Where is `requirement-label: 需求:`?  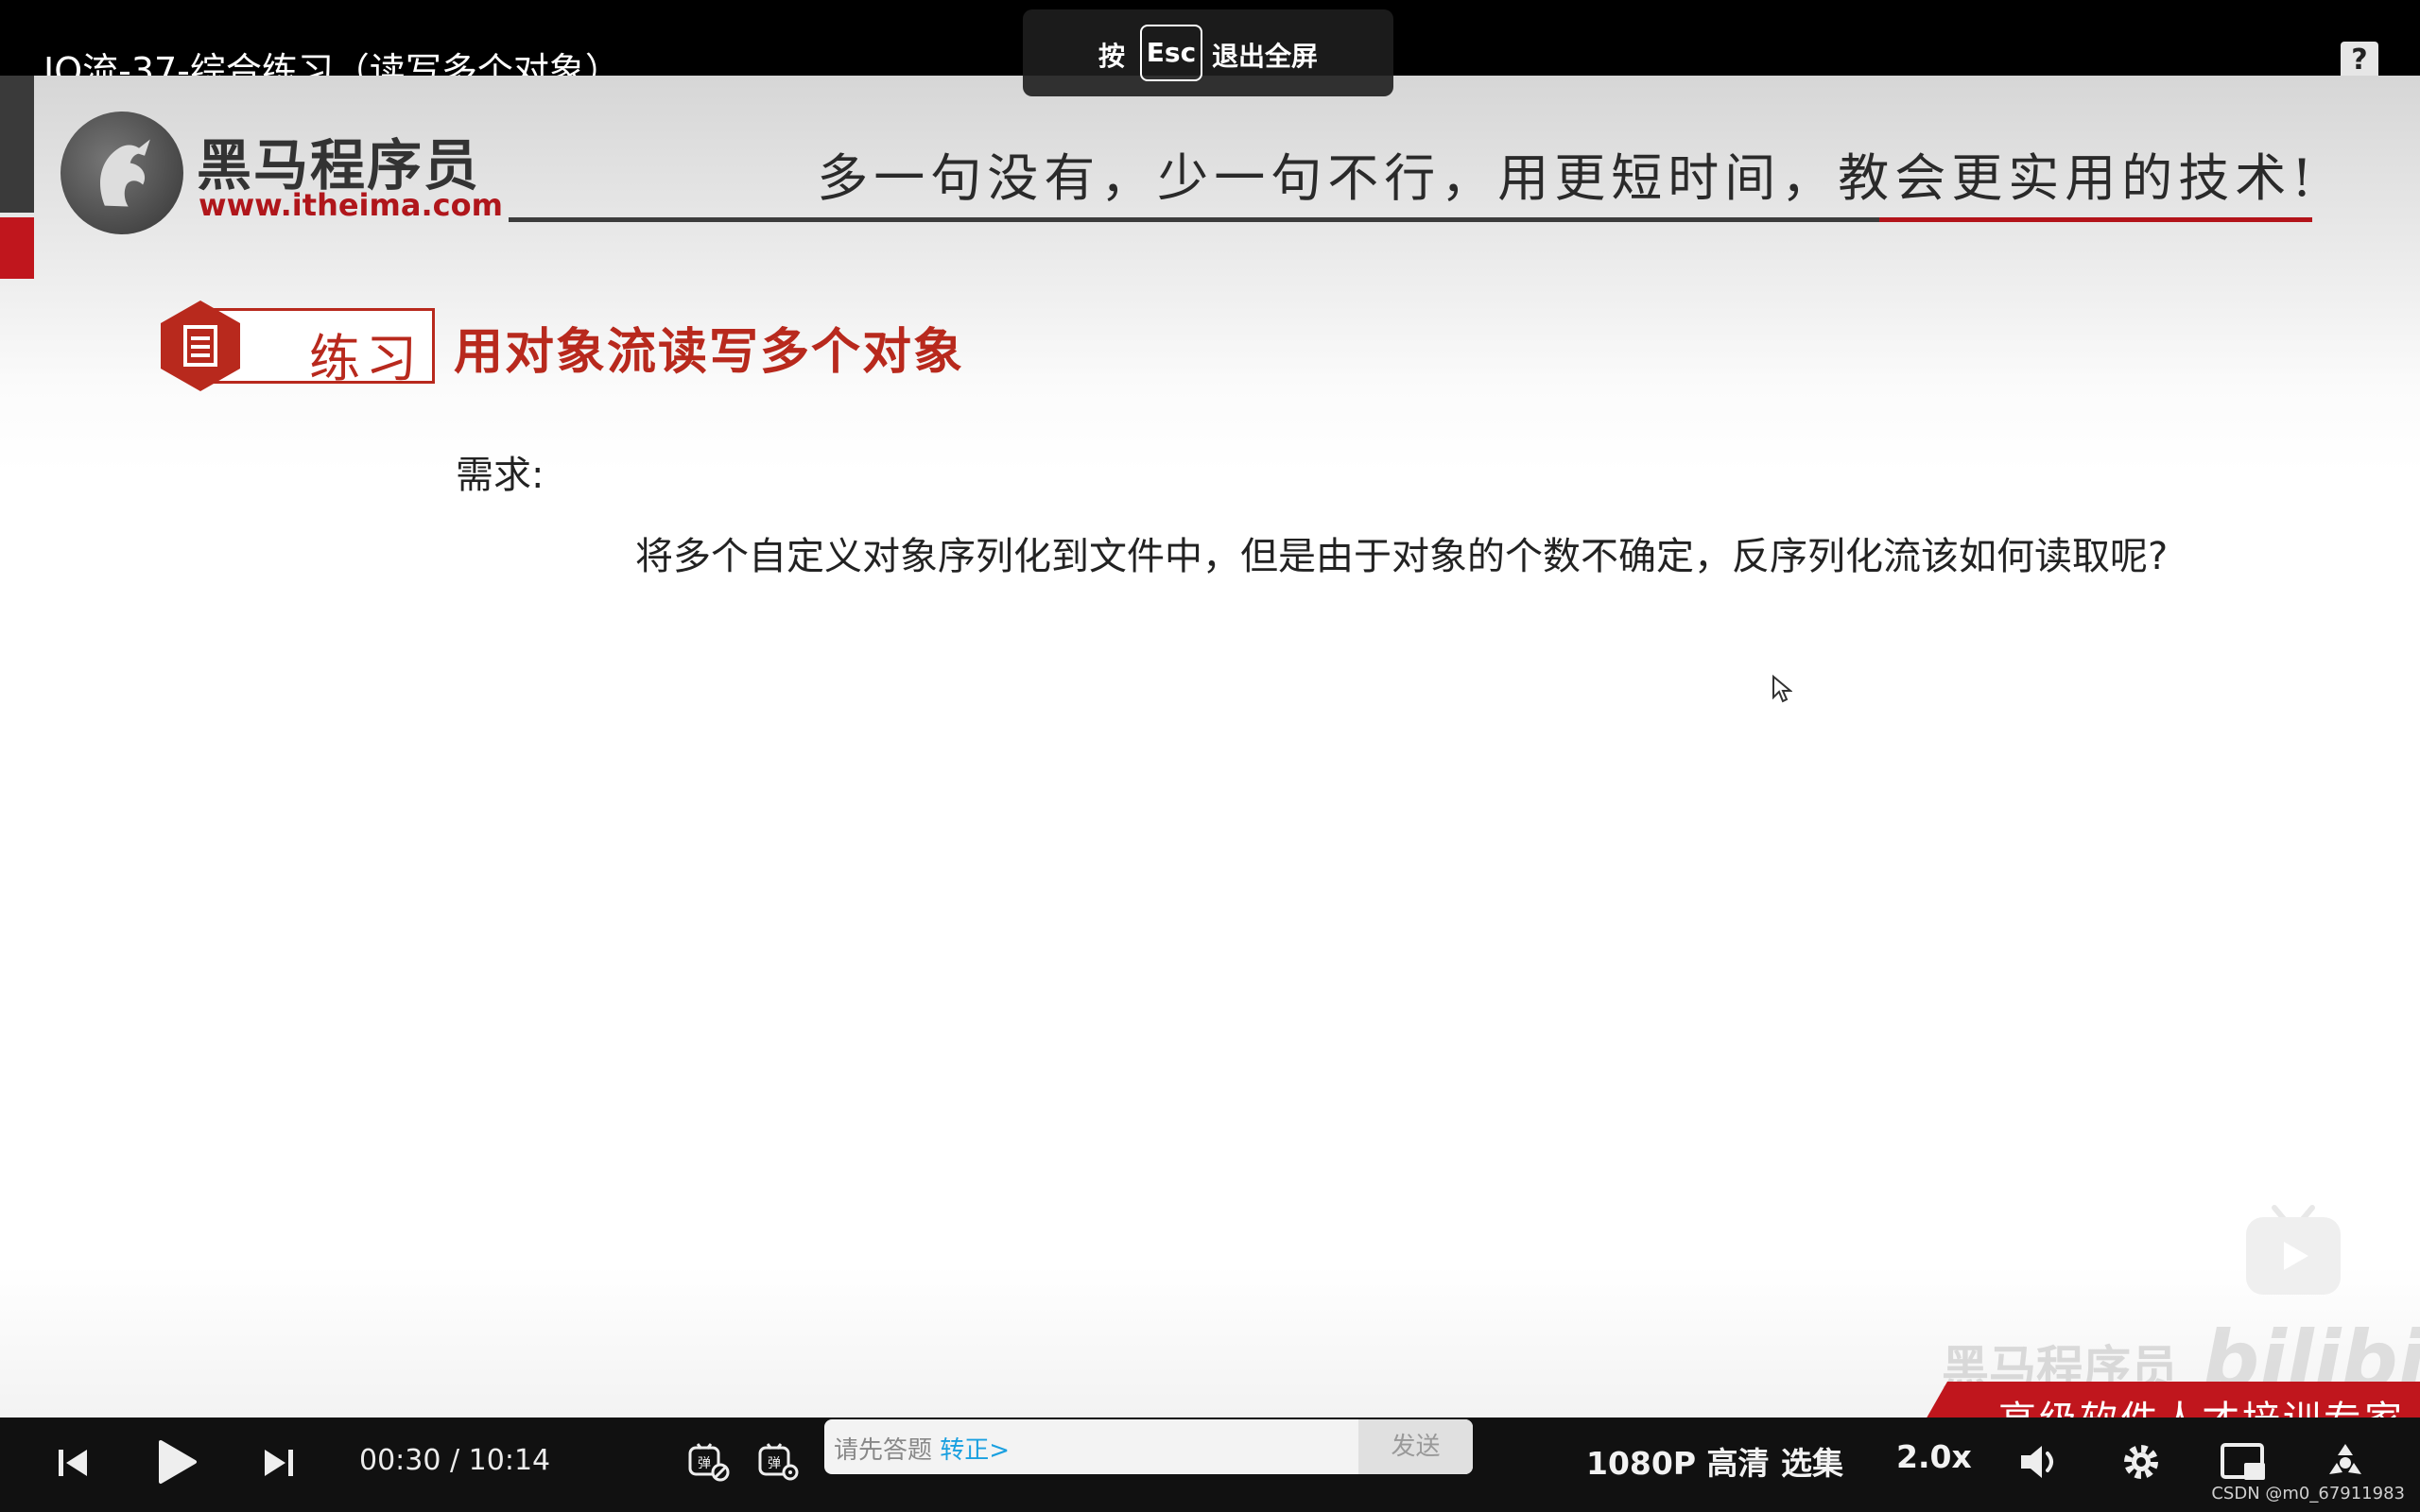 requirement-label: 需求: is located at coordinates (500, 475).